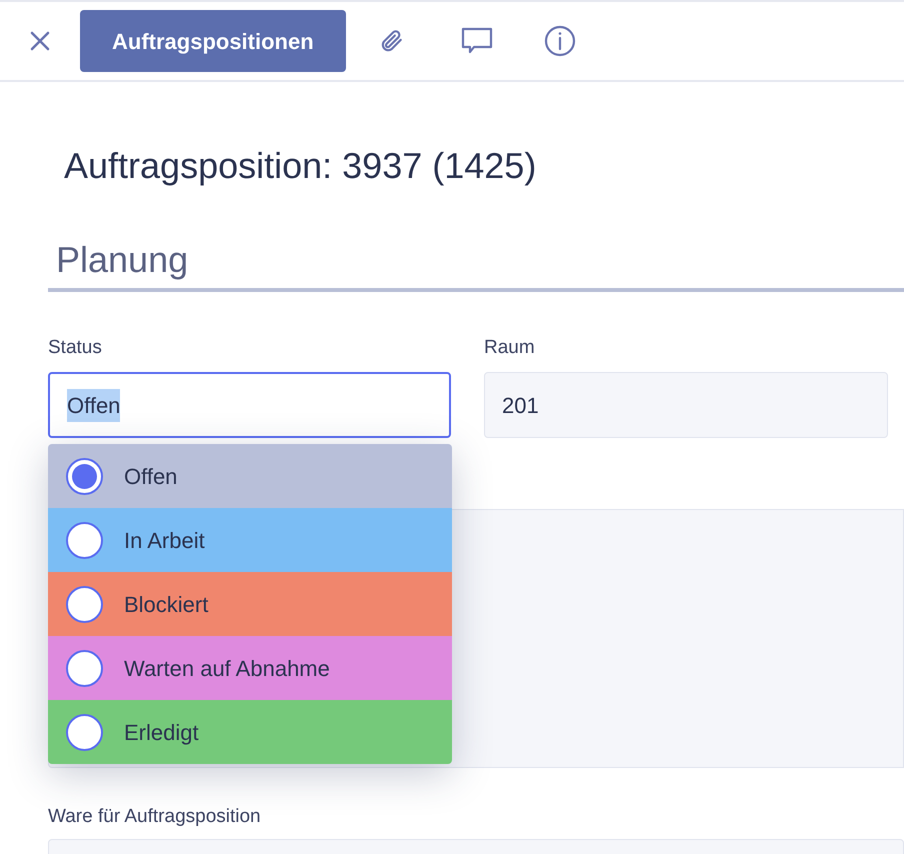 Image resolution: width=904 pixels, height=854 pixels. I want to click on info-icon, so click(560, 41).